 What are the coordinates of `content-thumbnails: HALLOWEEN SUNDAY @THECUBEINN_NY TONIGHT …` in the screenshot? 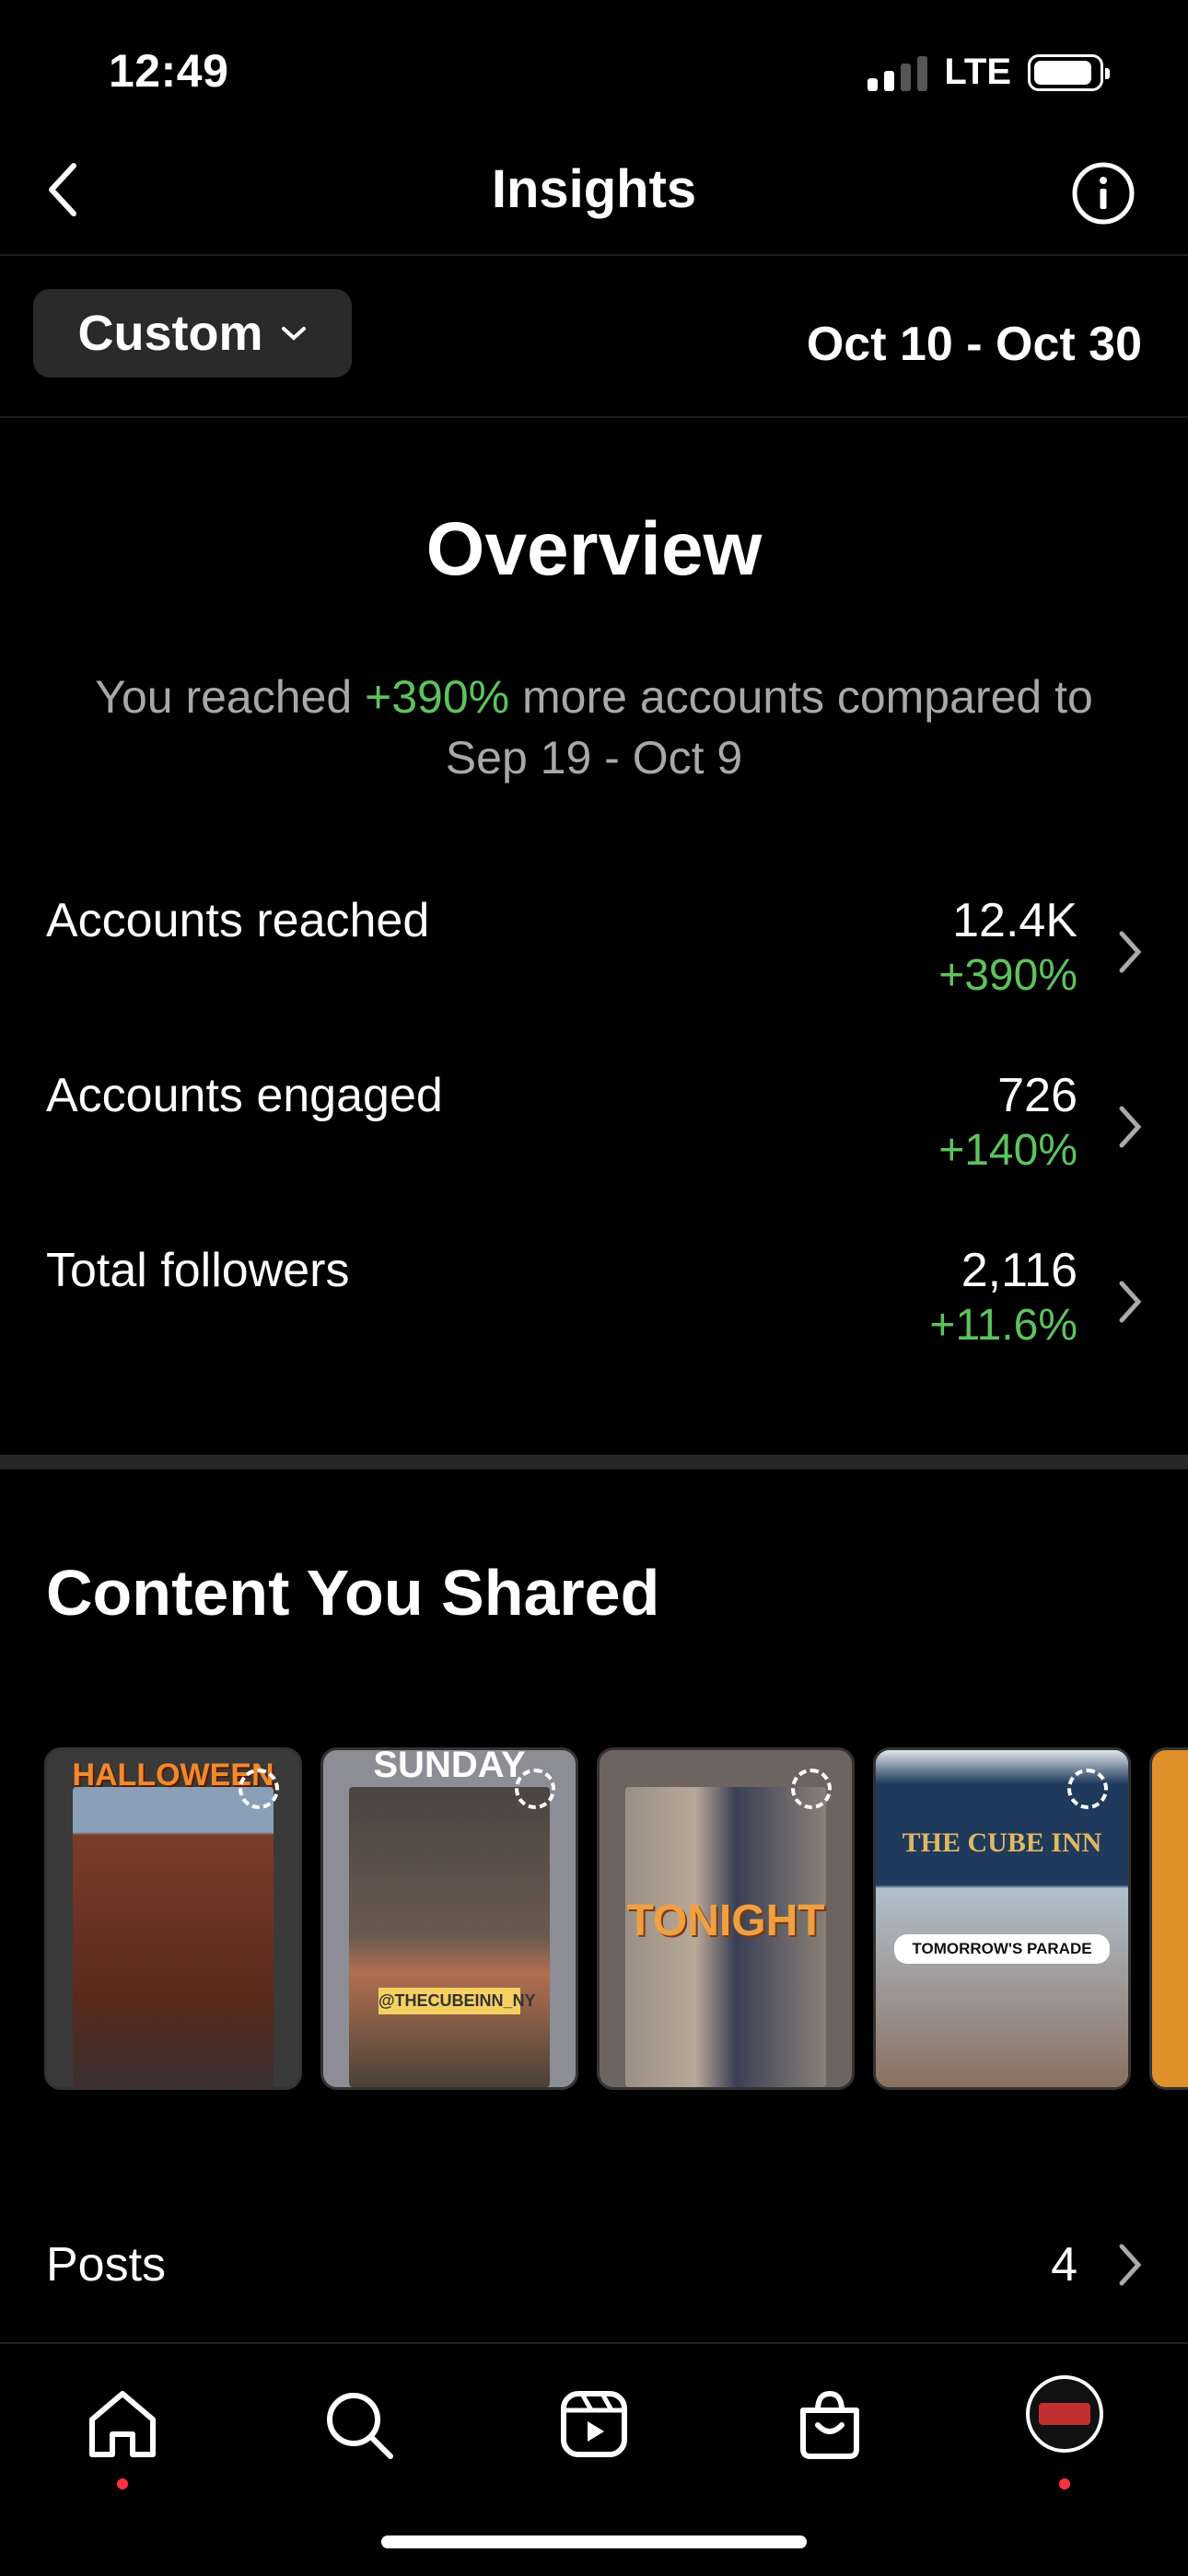 It's located at (616, 1918).